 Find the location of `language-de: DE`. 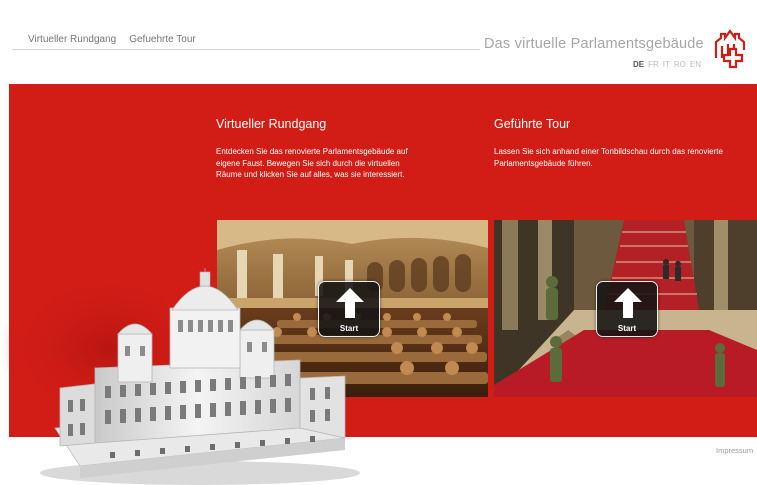

language-de: DE is located at coordinates (638, 64).